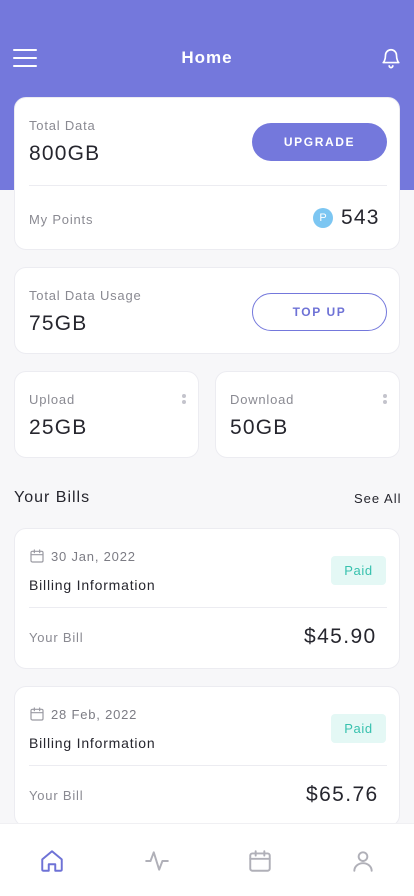 The height and width of the screenshot is (896, 414). I want to click on bell-icon, so click(391, 58).